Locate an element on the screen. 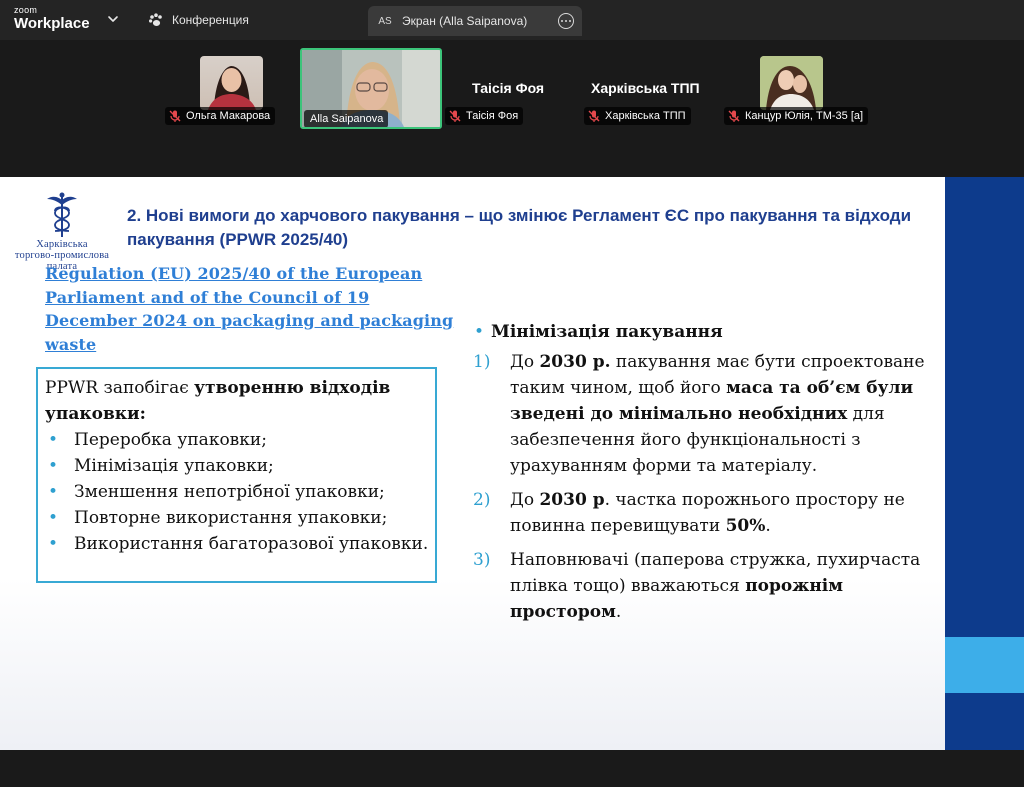 This screenshot has width=1024, height=787. section-heading: Мінімізація пакування is located at coordinates (700, 332).